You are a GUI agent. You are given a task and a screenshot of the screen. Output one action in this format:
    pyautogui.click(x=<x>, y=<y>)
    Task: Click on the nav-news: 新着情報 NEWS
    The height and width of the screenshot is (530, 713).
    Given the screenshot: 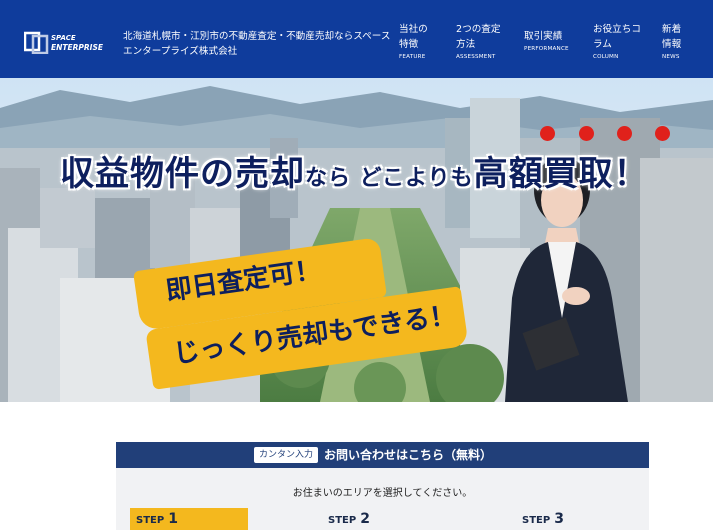 What is the action you would take?
    pyautogui.click(x=676, y=41)
    